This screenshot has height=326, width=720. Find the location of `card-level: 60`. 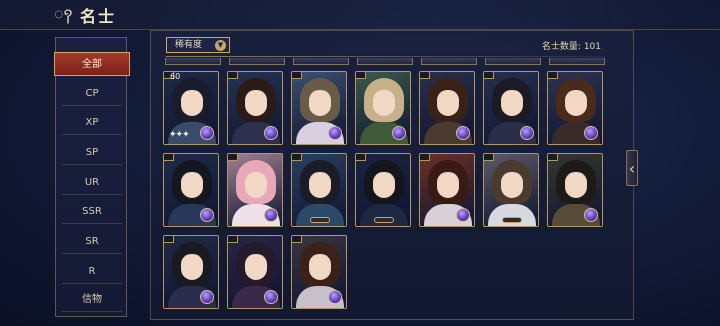

card-level: 60 is located at coordinates (175, 76).